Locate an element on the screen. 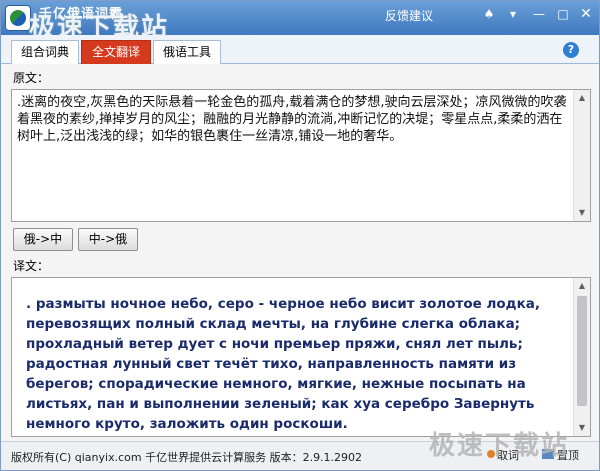 The height and width of the screenshot is (471, 600). app-logo-icon is located at coordinates (18, 18).